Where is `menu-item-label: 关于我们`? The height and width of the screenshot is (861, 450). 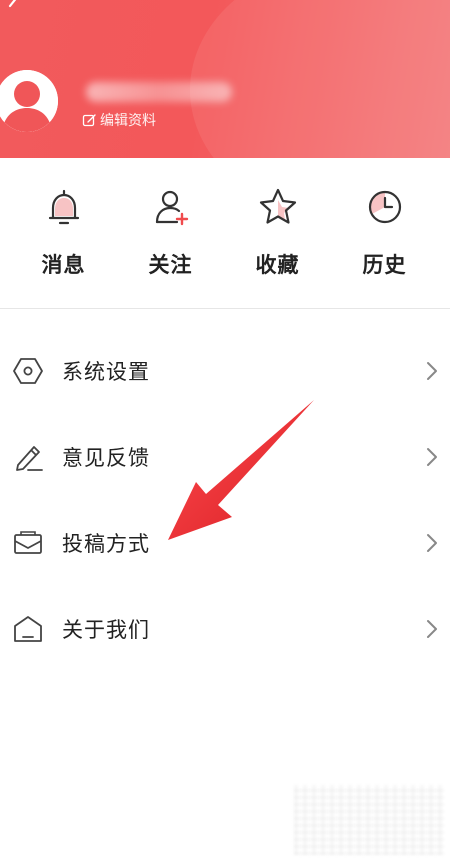 menu-item-label: 关于我们 is located at coordinates (106, 630).